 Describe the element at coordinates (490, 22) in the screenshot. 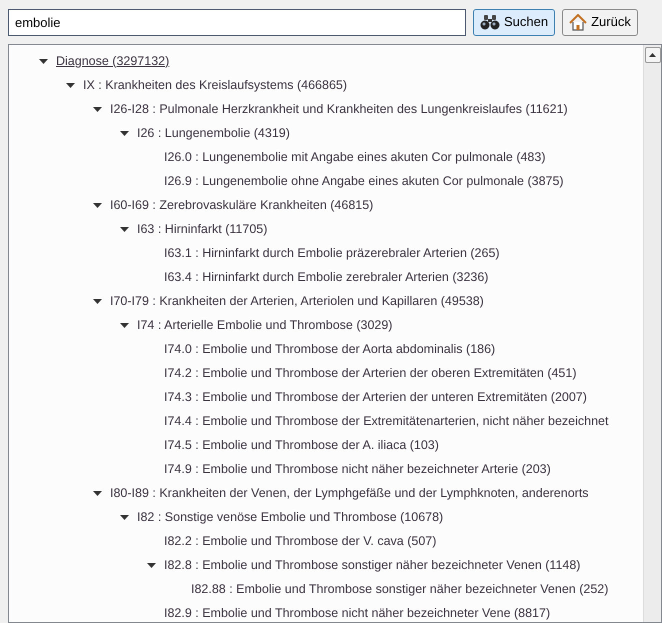

I see `binoculars-icon` at that location.